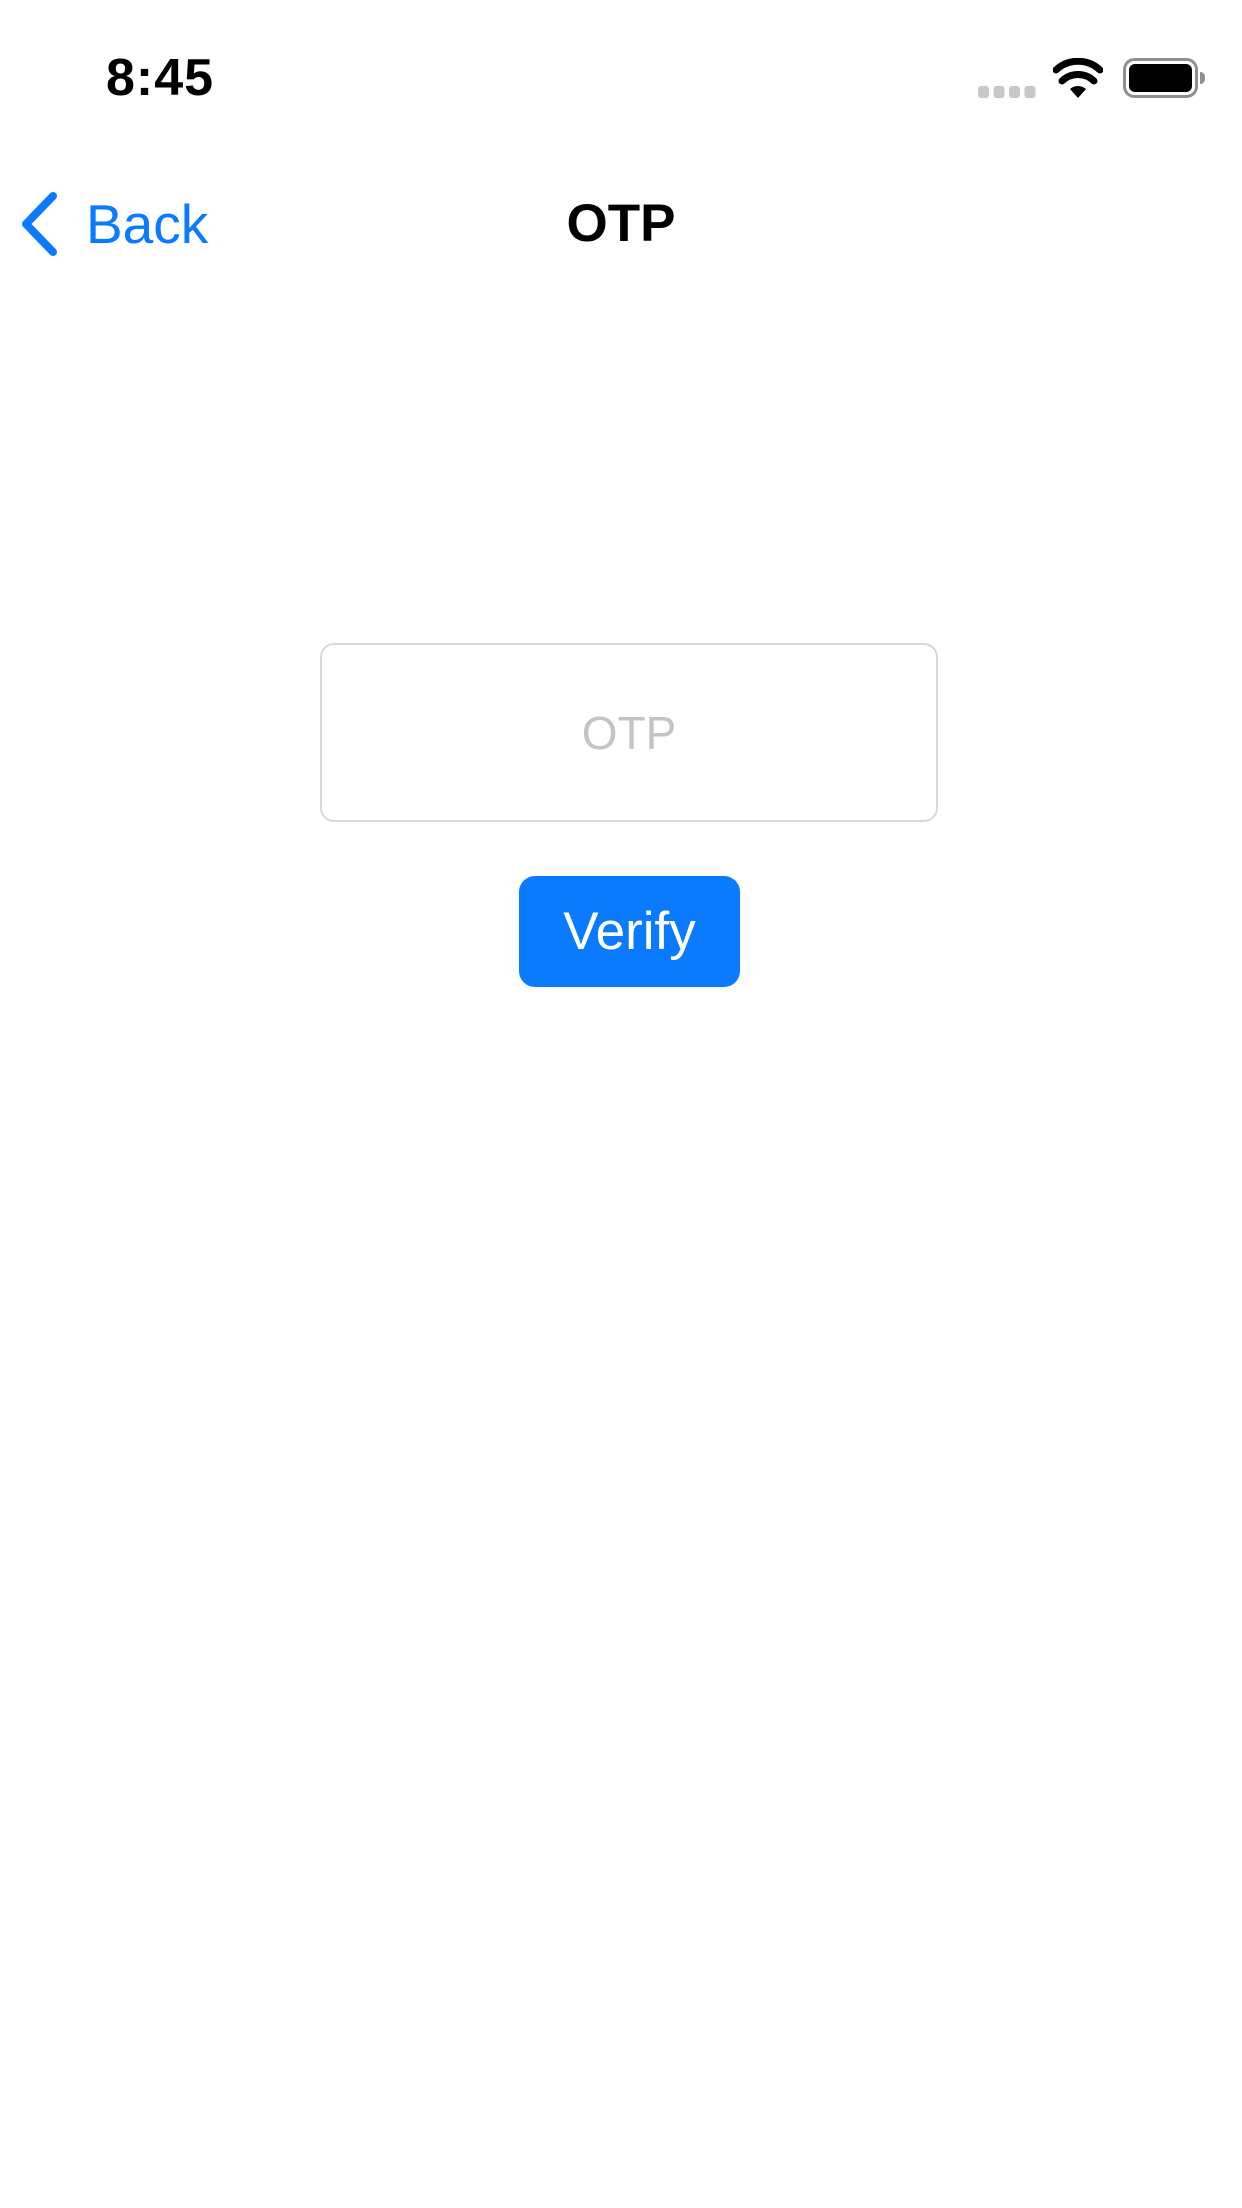 This screenshot has width=1242, height=2208. What do you see at coordinates (621, 224) in the screenshot?
I see `navigation-bar: OTP Back` at bounding box center [621, 224].